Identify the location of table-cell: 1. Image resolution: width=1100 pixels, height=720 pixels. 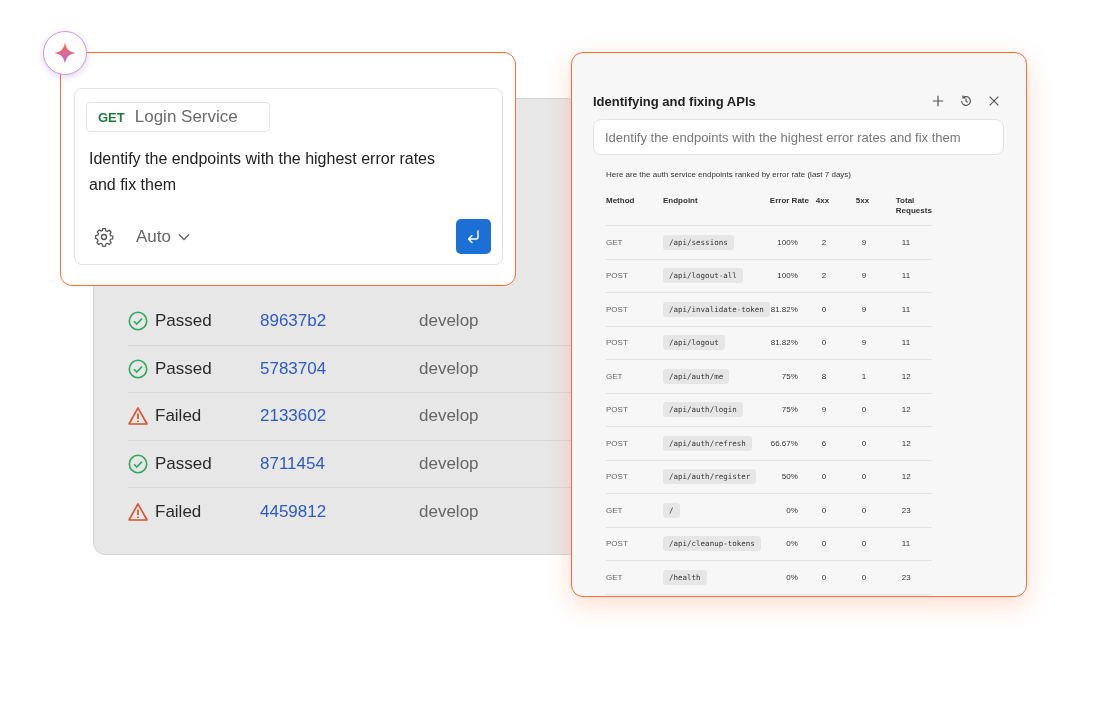
(875, 376).